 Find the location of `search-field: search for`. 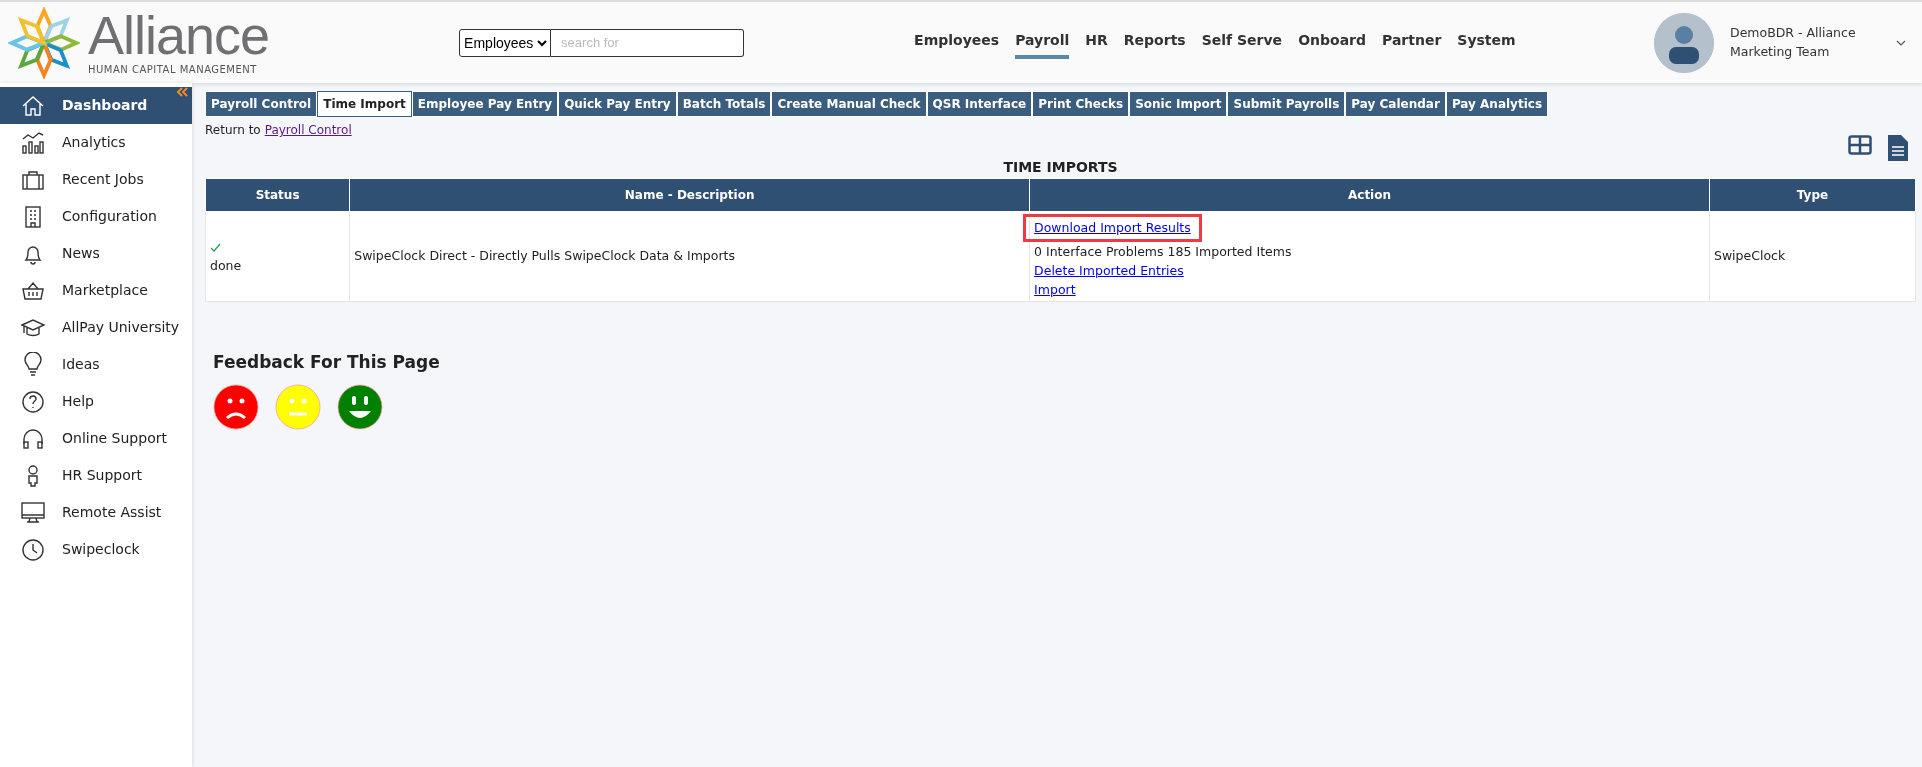

search-field: search for is located at coordinates (648, 42).